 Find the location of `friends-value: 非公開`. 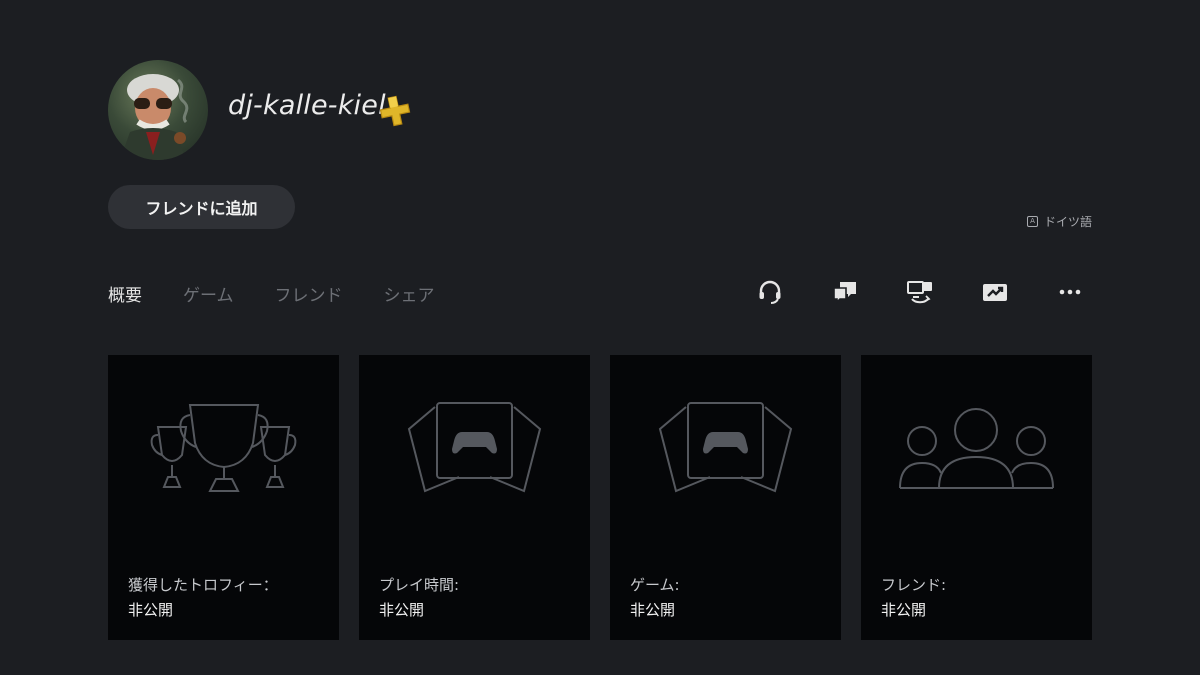

friends-value: 非公開 is located at coordinates (904, 610).